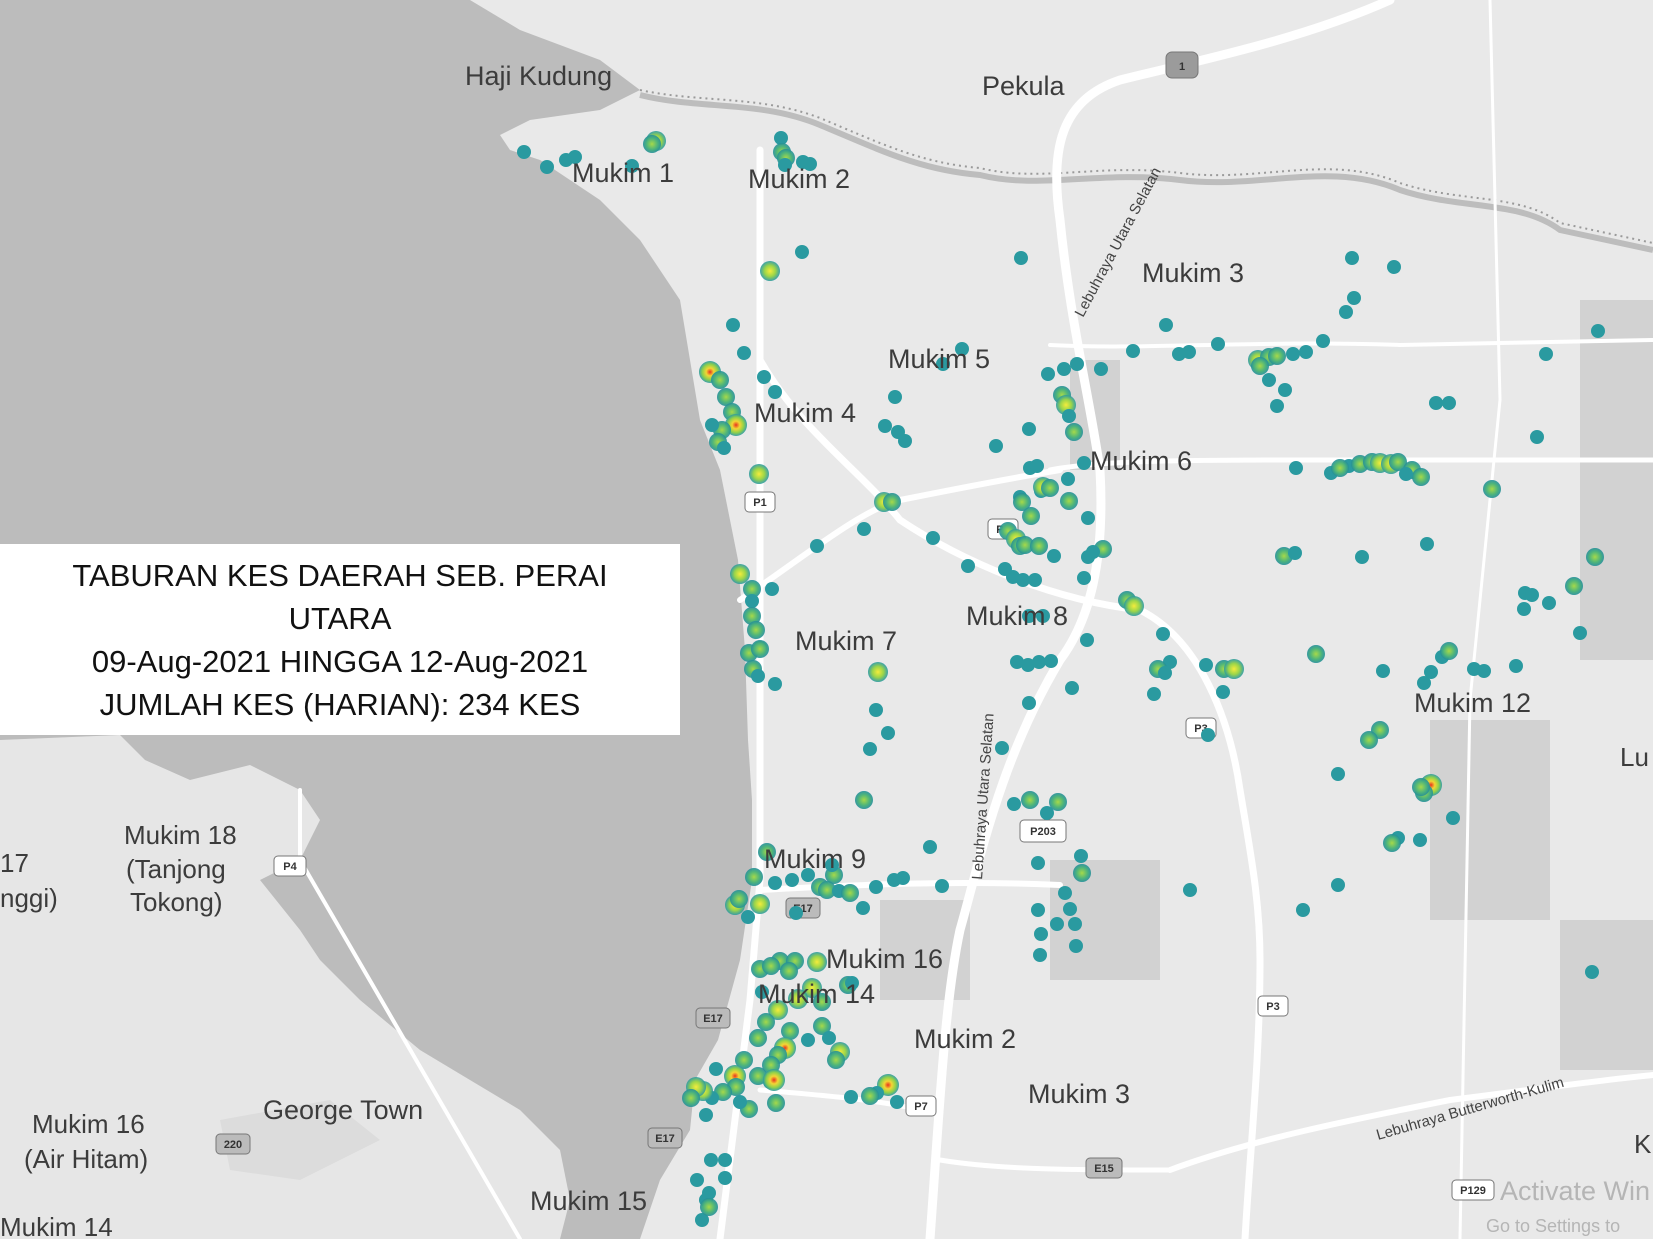 This screenshot has width=1653, height=1239. What do you see at coordinates (816, 994) in the screenshot?
I see `label-mukim14: Mukim 14` at bounding box center [816, 994].